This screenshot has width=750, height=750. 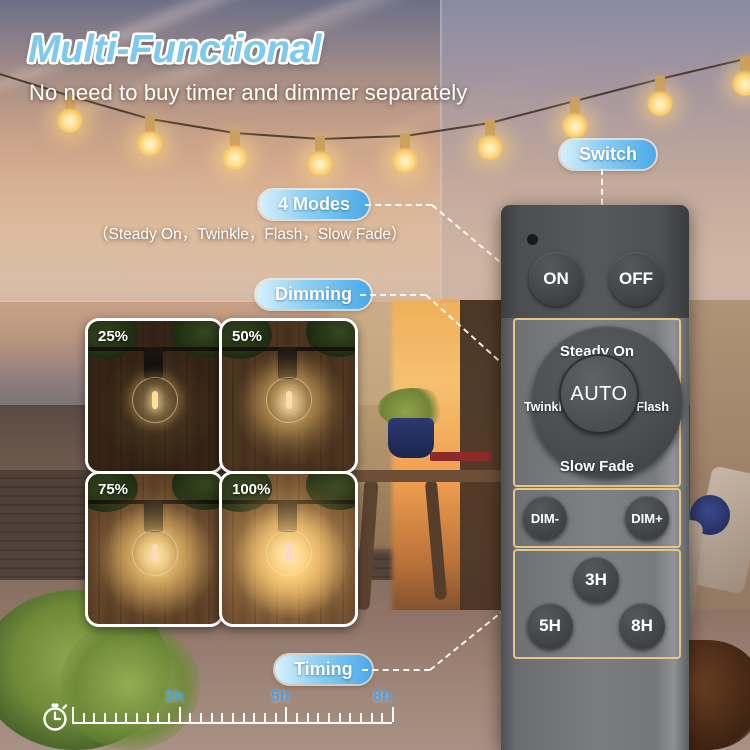 What do you see at coordinates (393, 295) in the screenshot?
I see `connector-dimming-horizontal` at bounding box center [393, 295].